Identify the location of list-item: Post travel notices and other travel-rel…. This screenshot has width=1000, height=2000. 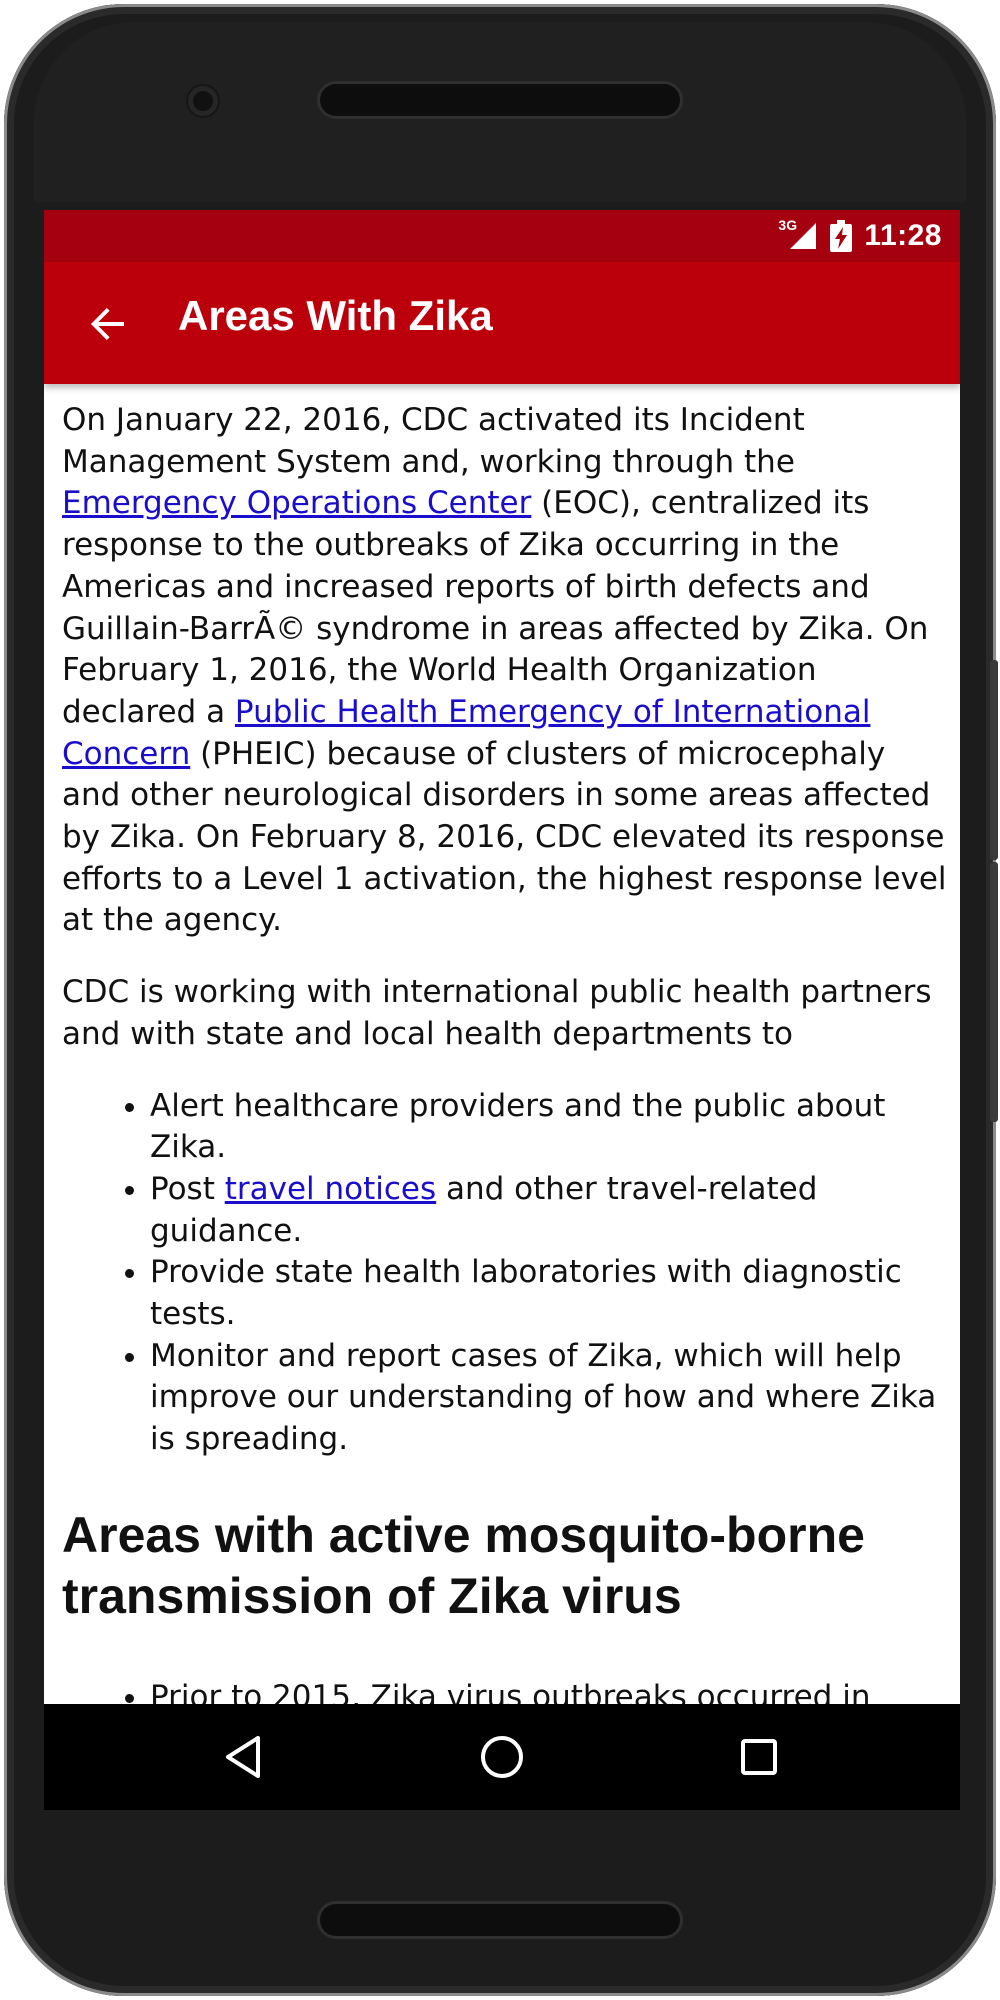
(551, 1210).